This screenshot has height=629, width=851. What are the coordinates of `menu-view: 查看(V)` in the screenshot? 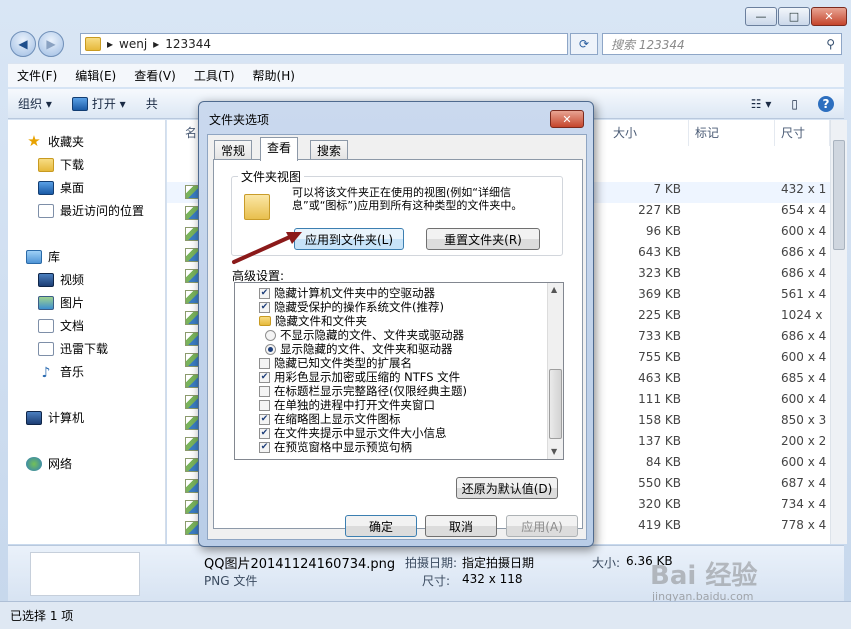 It's located at (155, 75).